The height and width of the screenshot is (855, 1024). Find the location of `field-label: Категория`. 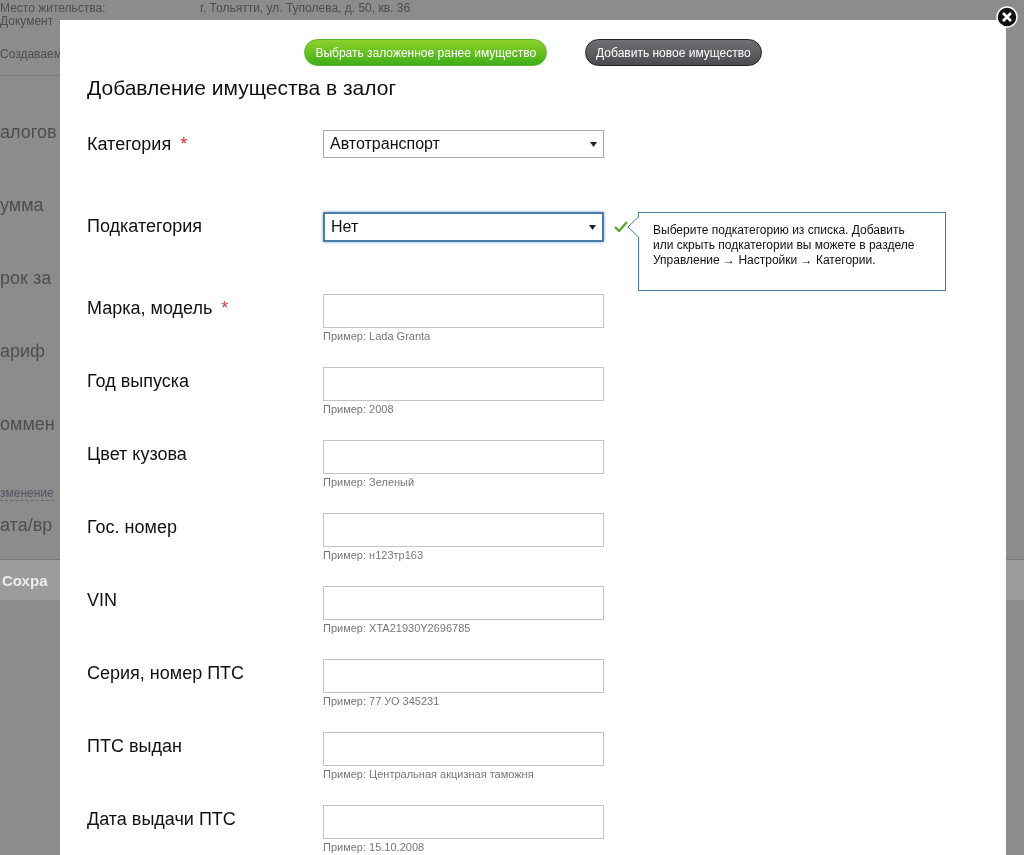

field-label: Категория is located at coordinates (129, 144).